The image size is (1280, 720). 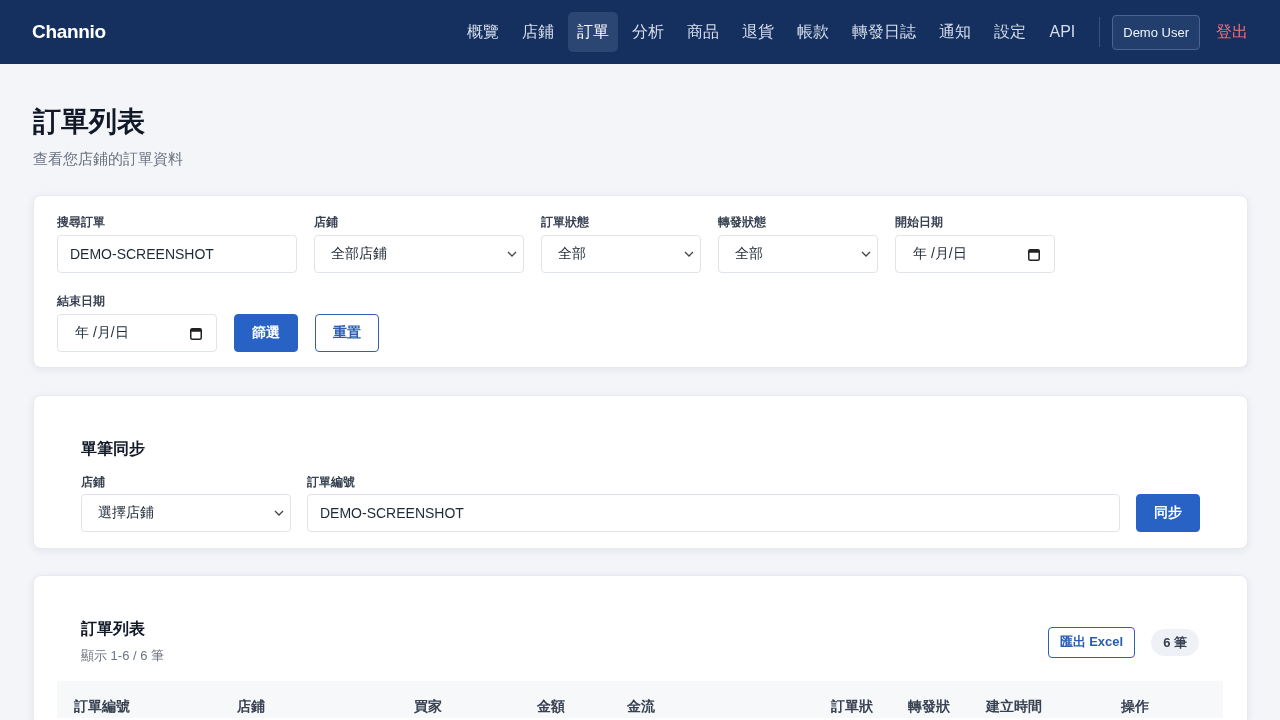 What do you see at coordinates (113, 449) in the screenshot?
I see `section-title: 單筆同步` at bounding box center [113, 449].